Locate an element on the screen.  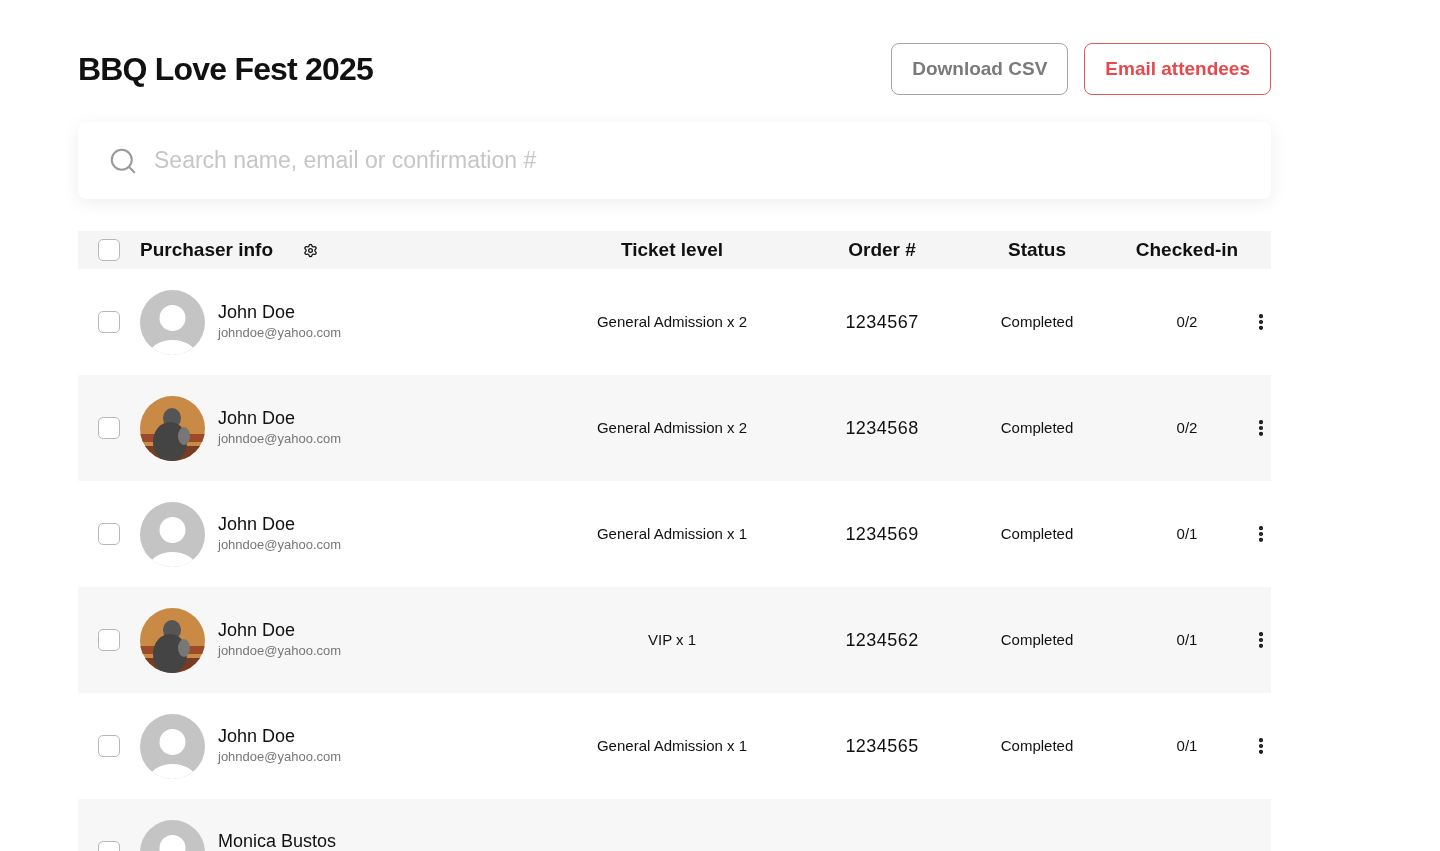
order-number: 1234568 is located at coordinates (882, 428).